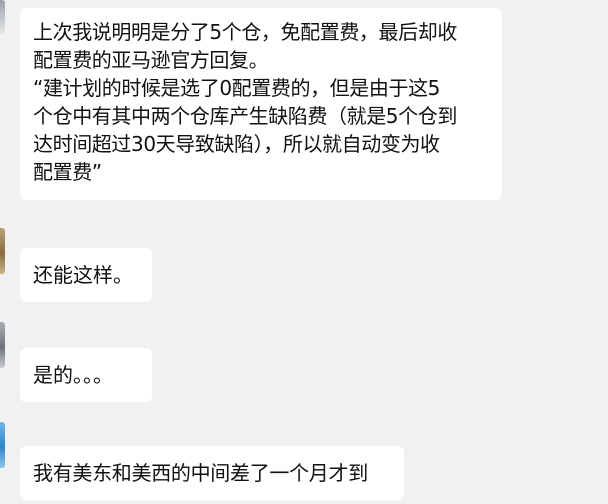 The image size is (608, 504). What do you see at coordinates (236, 144) in the screenshot?
I see `message-text-line: 达时间超过30天导致缺陷），所以就自动变为收` at bounding box center [236, 144].